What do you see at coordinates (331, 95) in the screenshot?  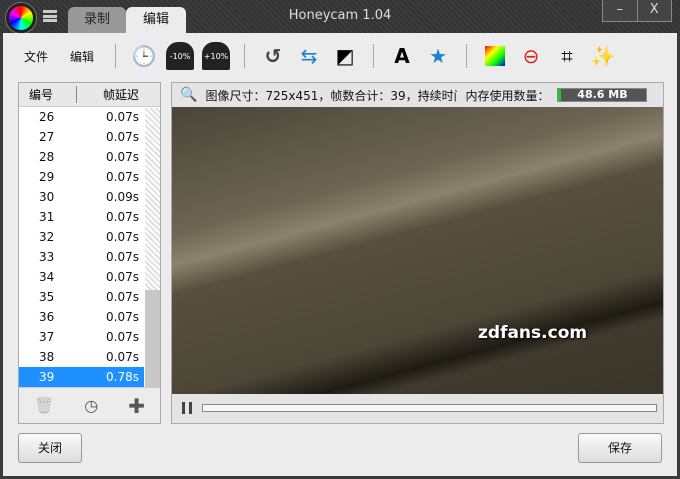 I see `image-info: 图像尺寸：725x451，帧数合计：39，持续时间` at bounding box center [331, 95].